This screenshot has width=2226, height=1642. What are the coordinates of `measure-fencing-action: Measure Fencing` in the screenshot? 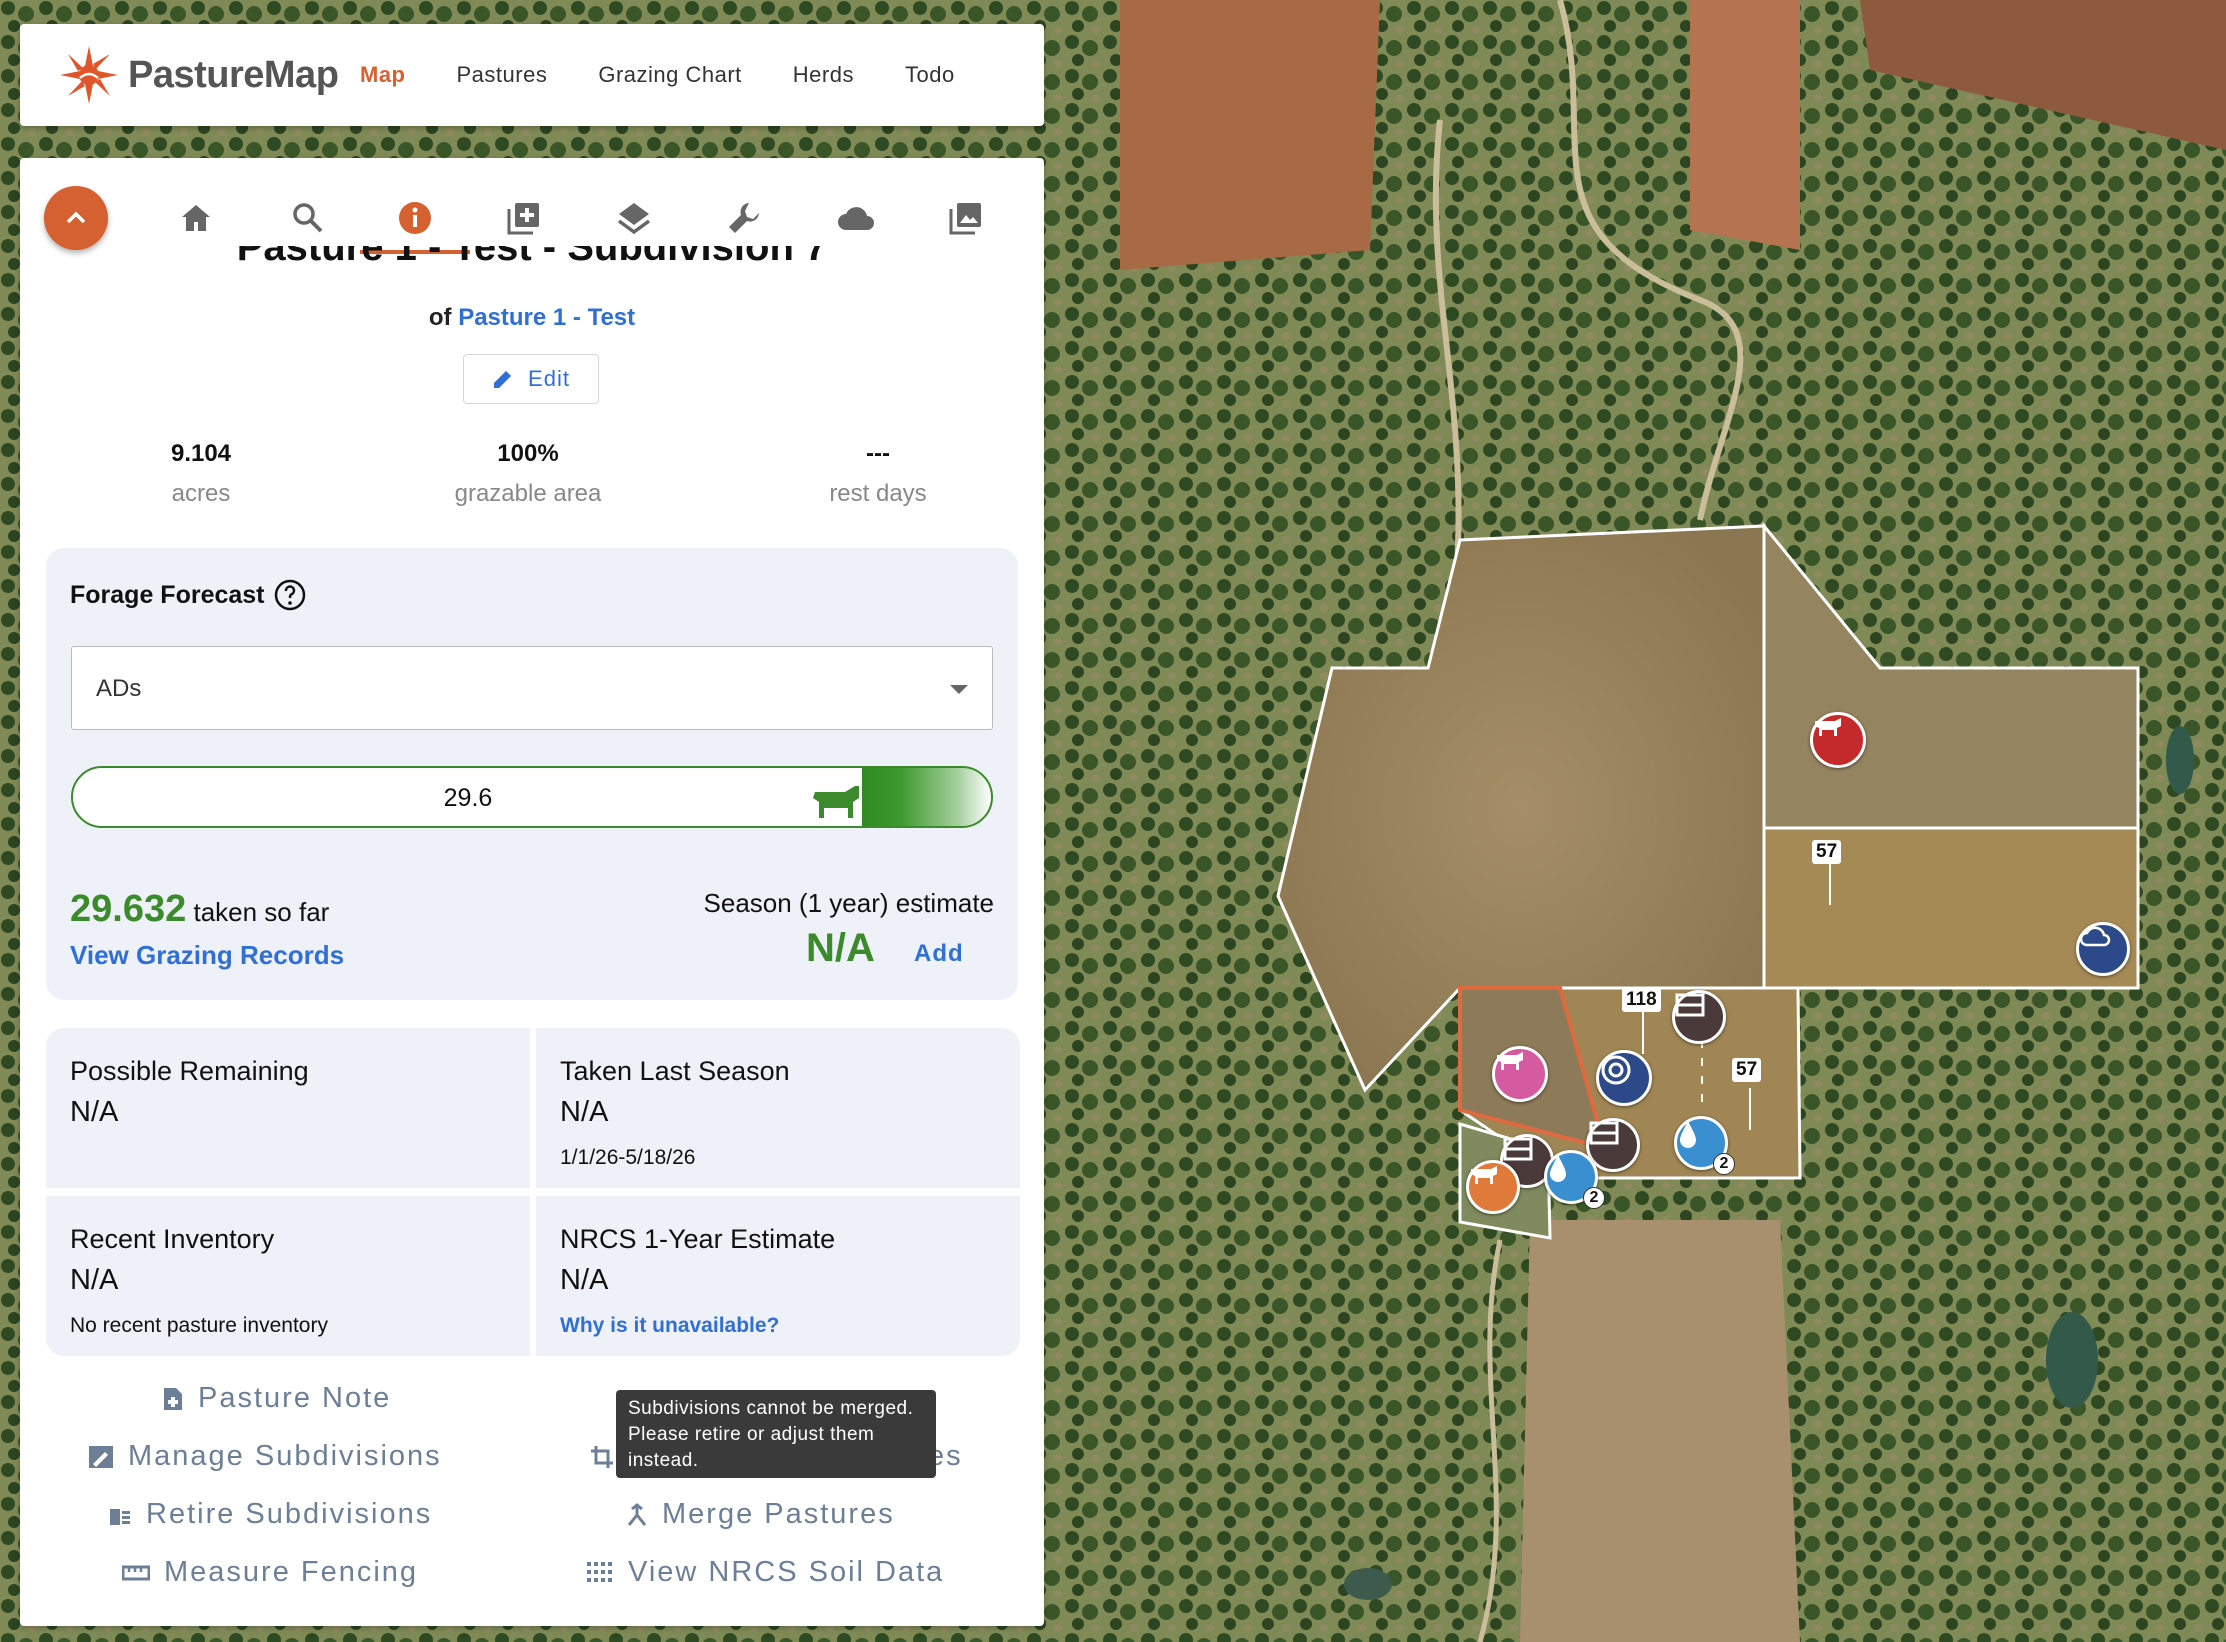 It's located at (270, 1572).